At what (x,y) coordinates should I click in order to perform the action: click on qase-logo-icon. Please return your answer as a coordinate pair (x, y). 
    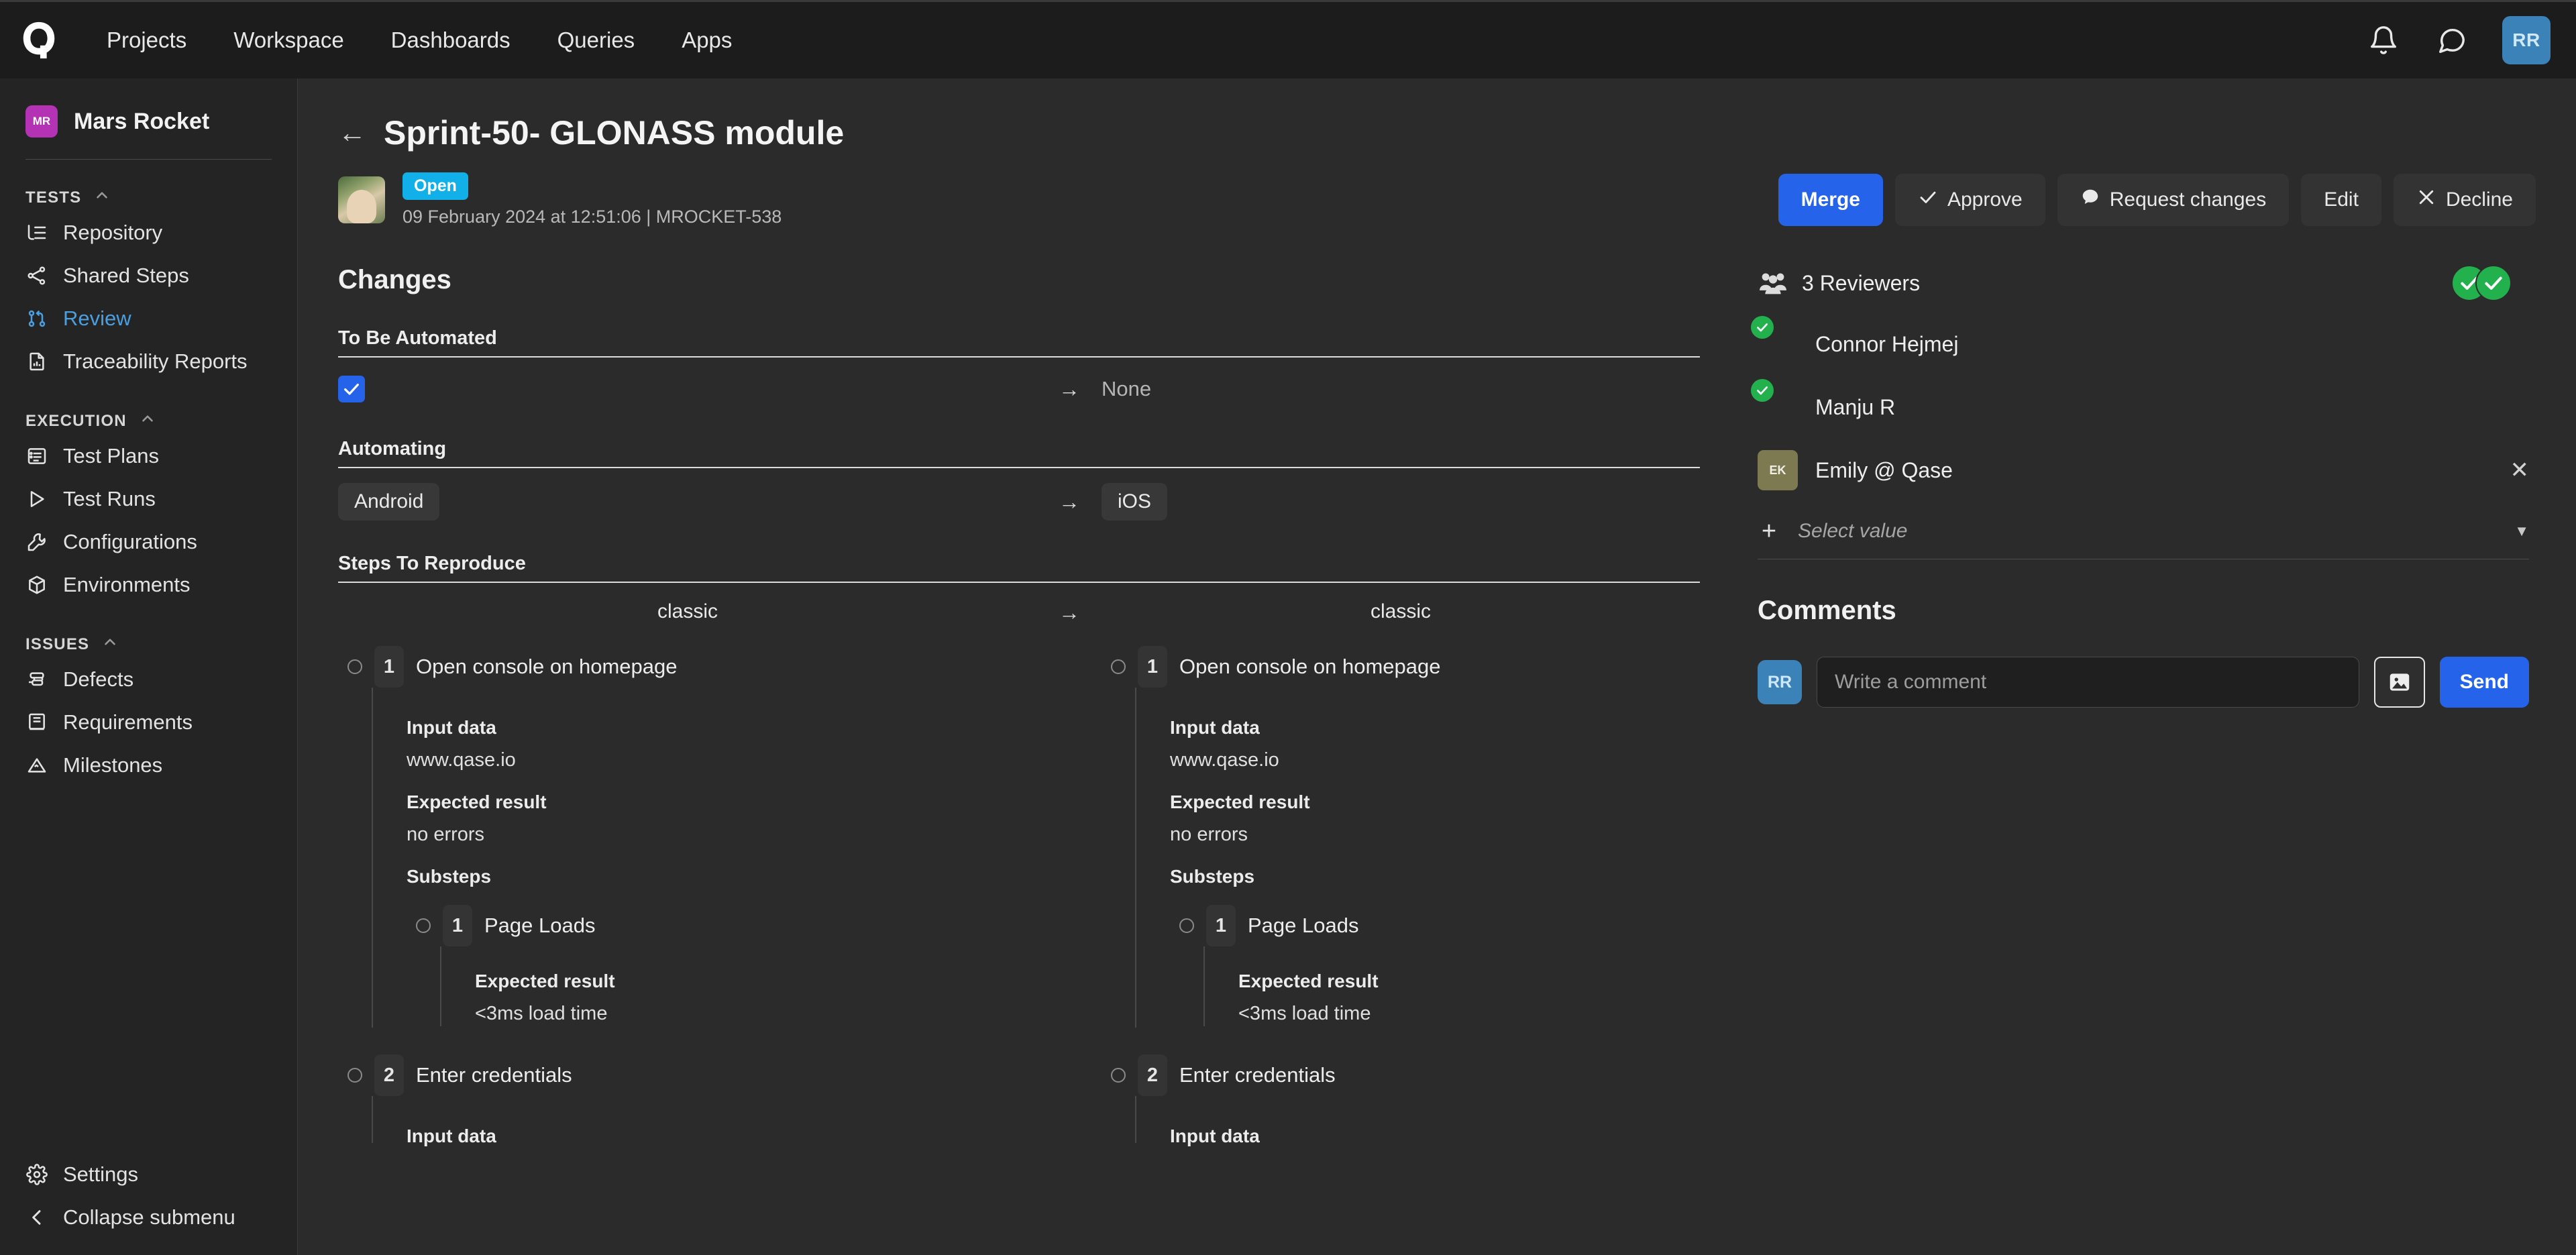
    Looking at the image, I should click on (38, 40).